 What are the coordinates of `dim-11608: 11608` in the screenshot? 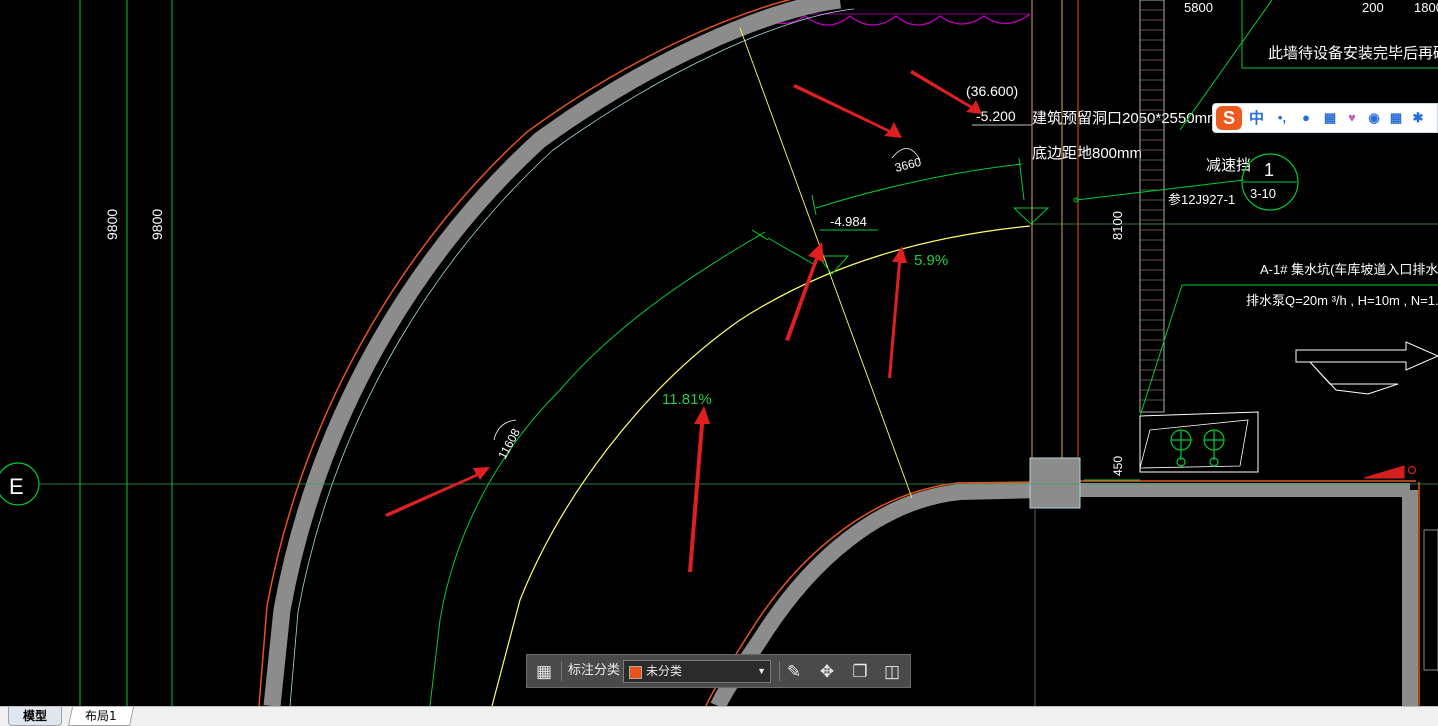 It's located at (509, 444).